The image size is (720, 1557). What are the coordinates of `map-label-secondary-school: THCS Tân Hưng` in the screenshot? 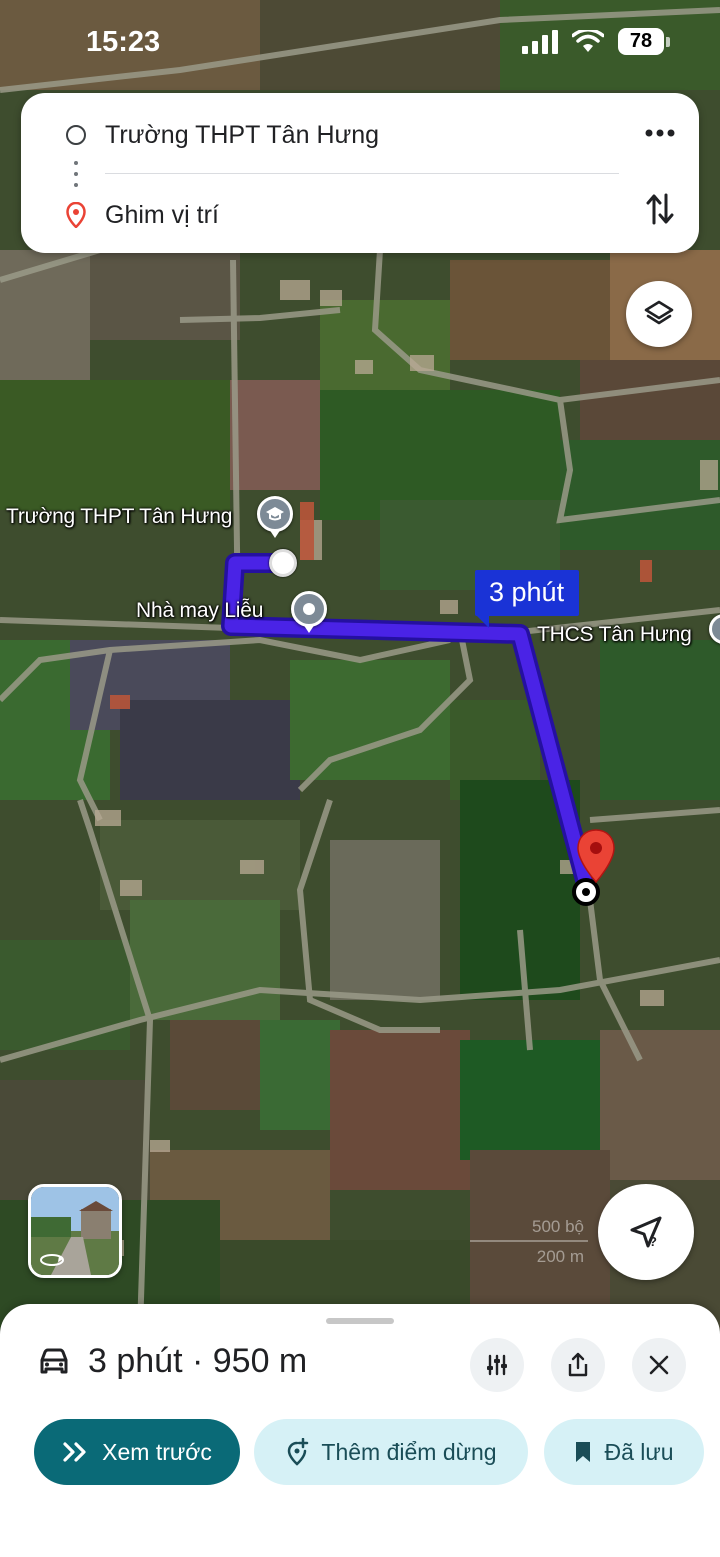 It's located at (614, 635).